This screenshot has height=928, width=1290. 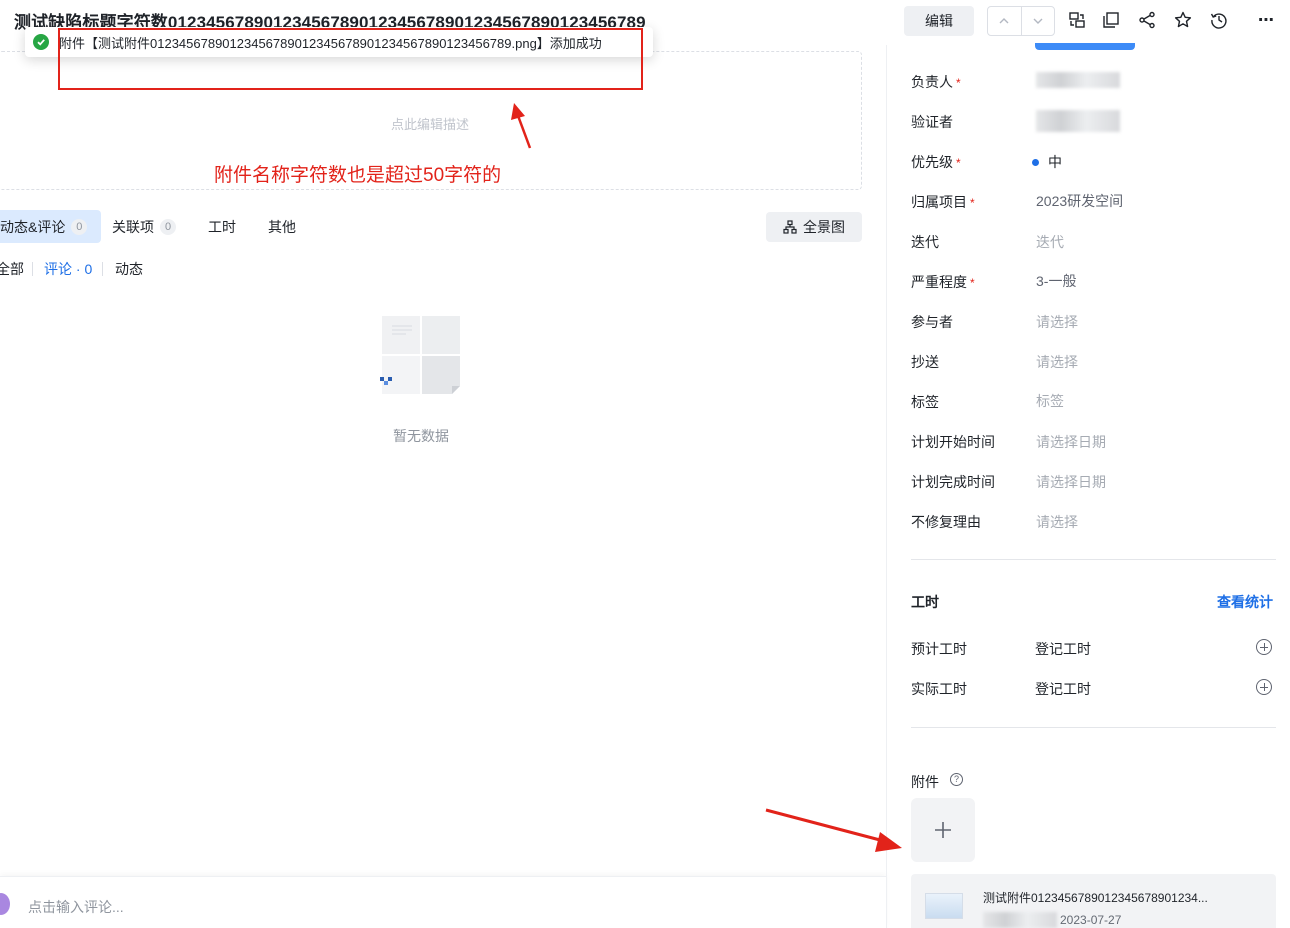 I want to click on no-fix-reason-value: 请选择, so click(x=1057, y=522).